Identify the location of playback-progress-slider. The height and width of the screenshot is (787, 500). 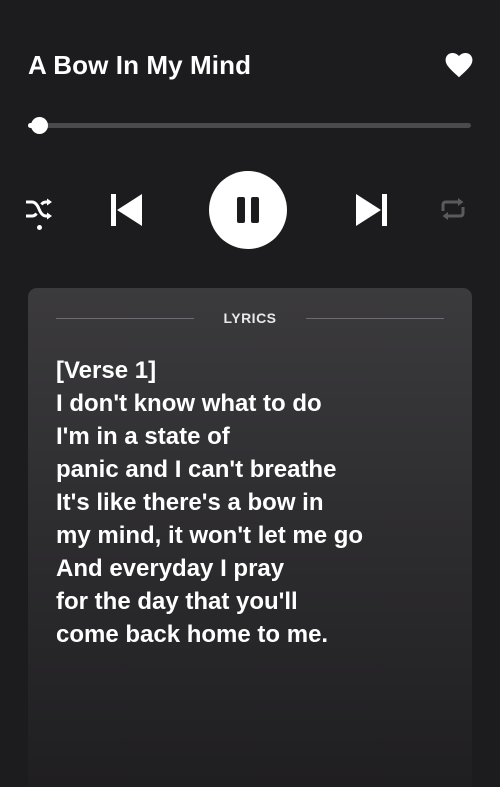
(249, 125).